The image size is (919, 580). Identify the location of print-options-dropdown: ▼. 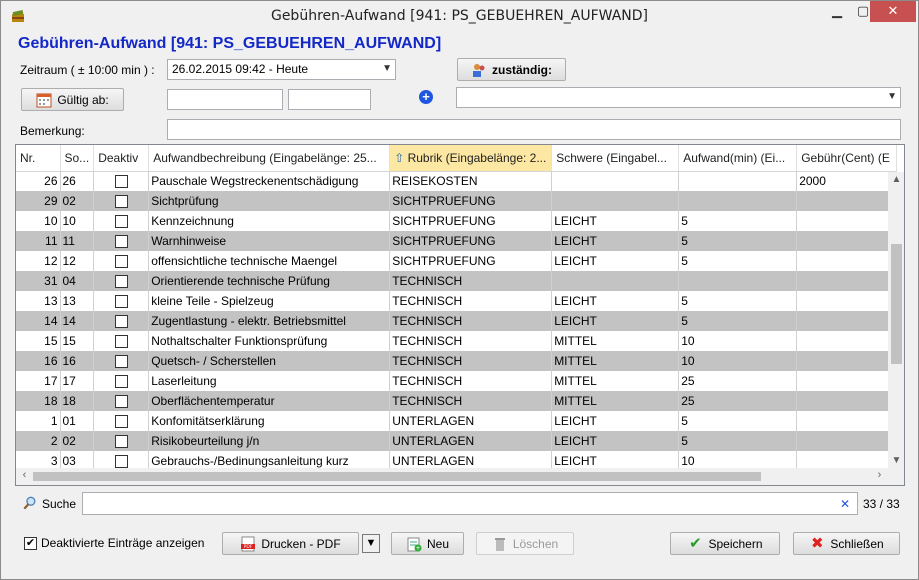
(371, 543).